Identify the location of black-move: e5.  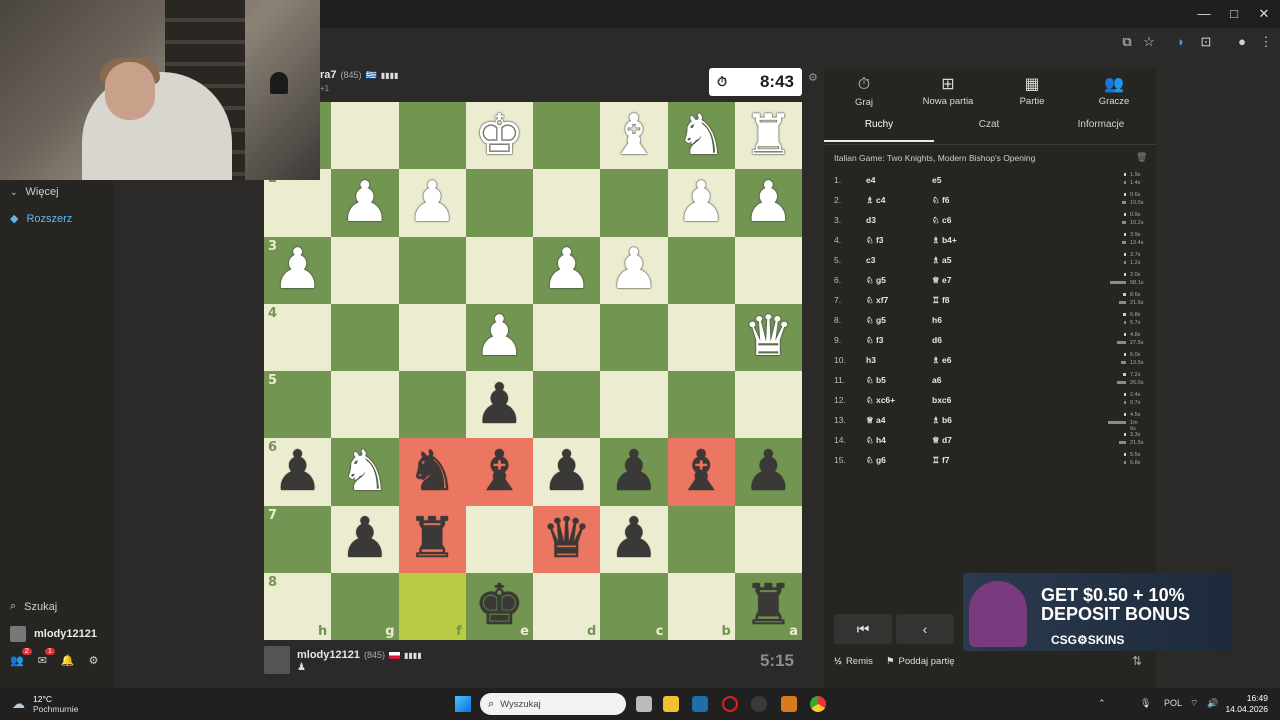
(936, 180).